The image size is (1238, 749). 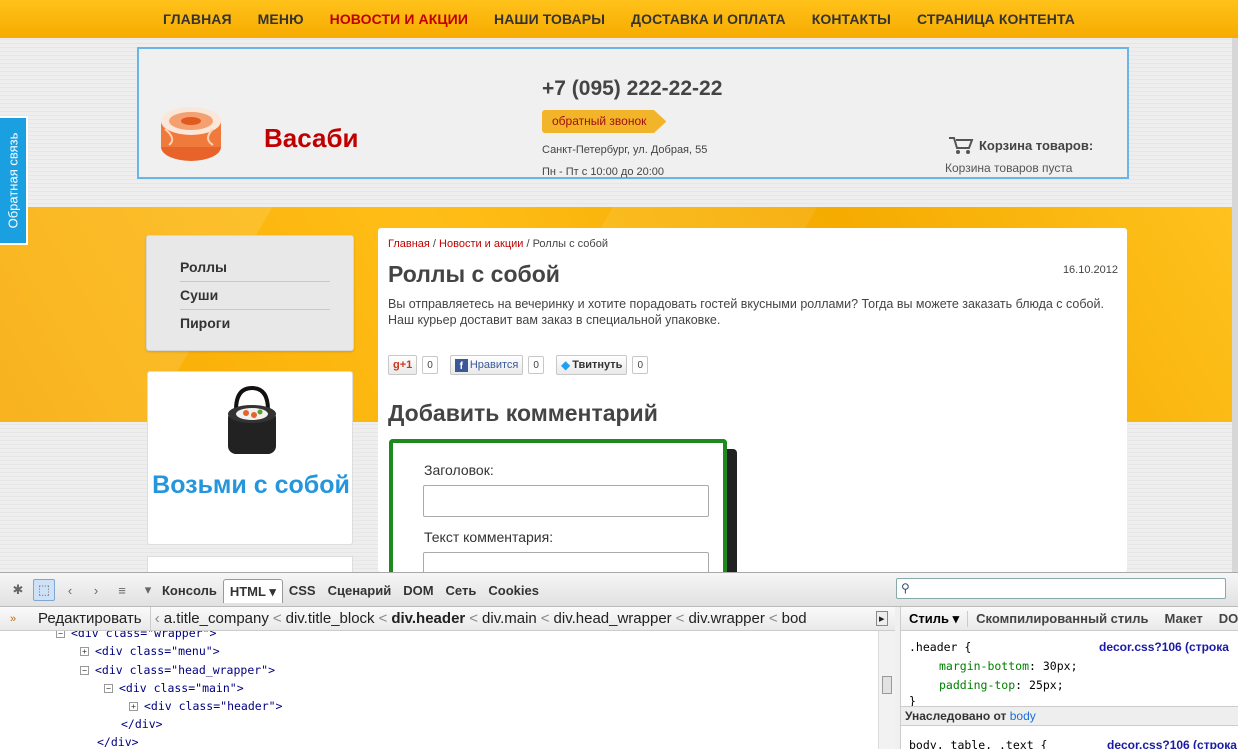 What do you see at coordinates (252, 591) in the screenshot?
I see `tab-html: HTML ▾` at bounding box center [252, 591].